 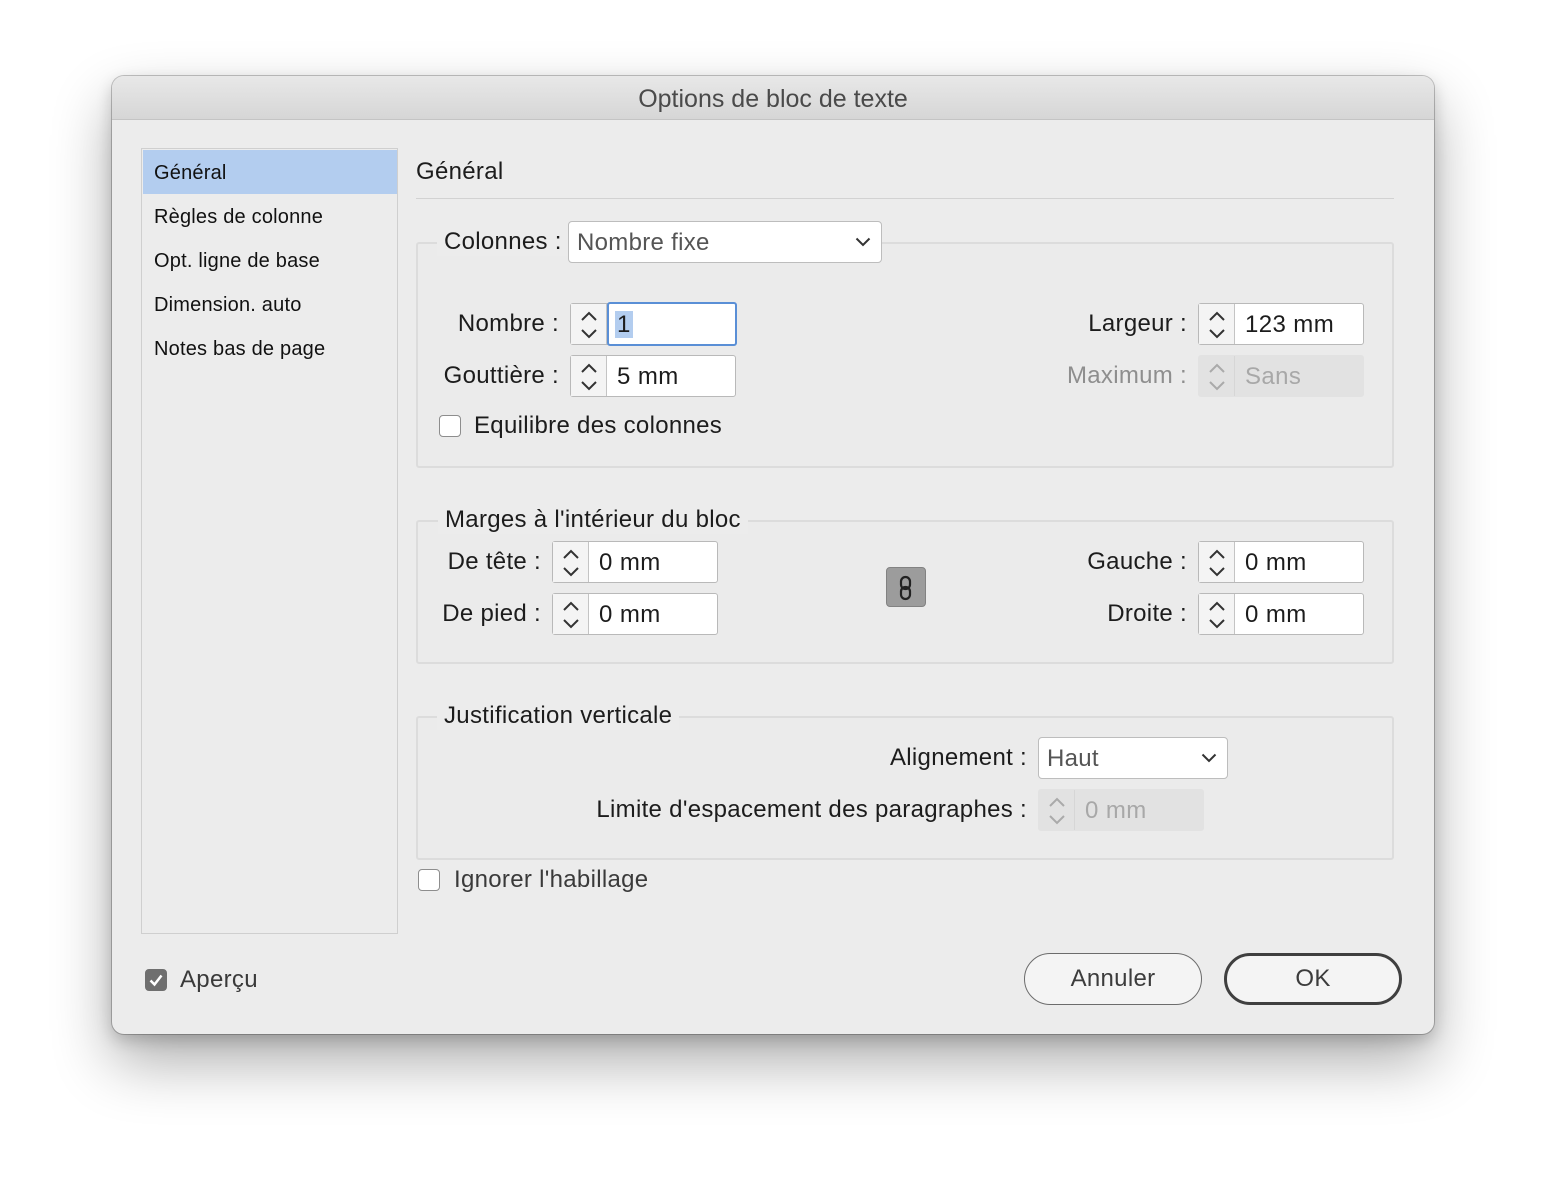 I want to click on balance-columns-checkbox, so click(x=450, y=426).